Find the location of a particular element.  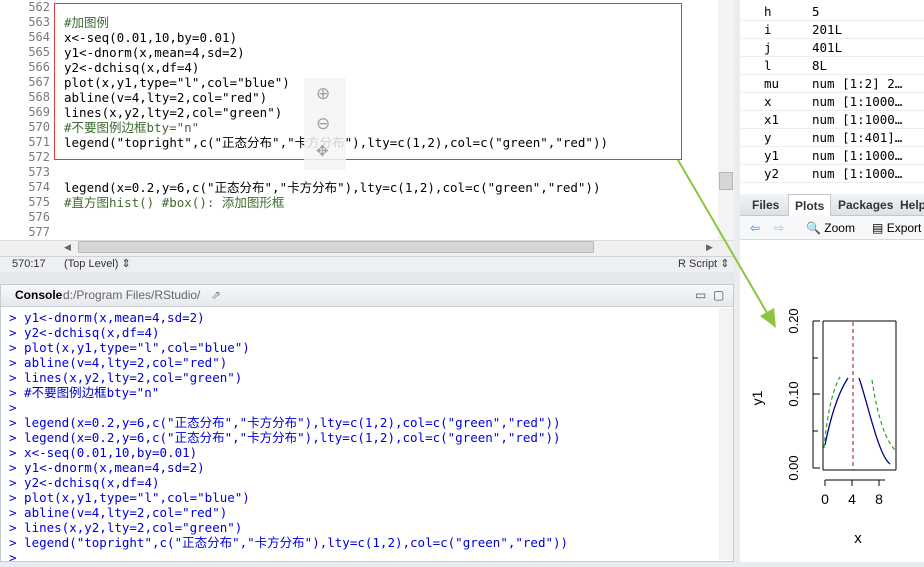

editor-vertical-scroll-thumb is located at coordinates (726, 181).